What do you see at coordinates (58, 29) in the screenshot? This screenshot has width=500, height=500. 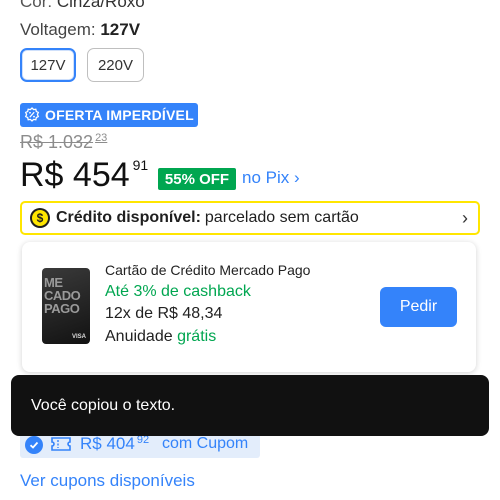 I see `voltage-label: Voltagem:` at bounding box center [58, 29].